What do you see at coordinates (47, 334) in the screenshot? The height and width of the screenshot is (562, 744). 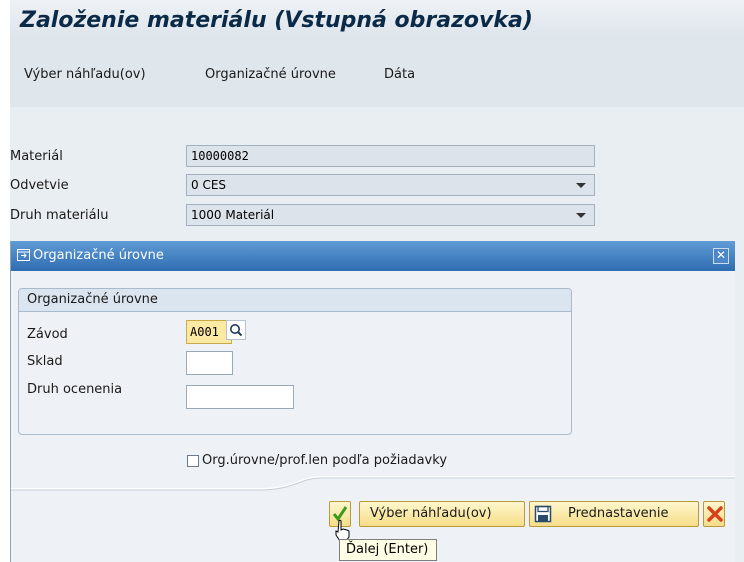 I see `plant-label: Závod` at bounding box center [47, 334].